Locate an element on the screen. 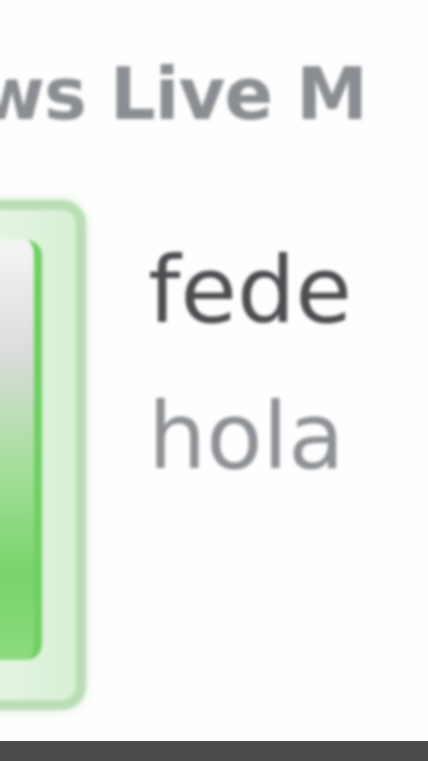 This screenshot has height=761, width=428. window-title-bar: ows Live M is located at coordinates (214, 94).